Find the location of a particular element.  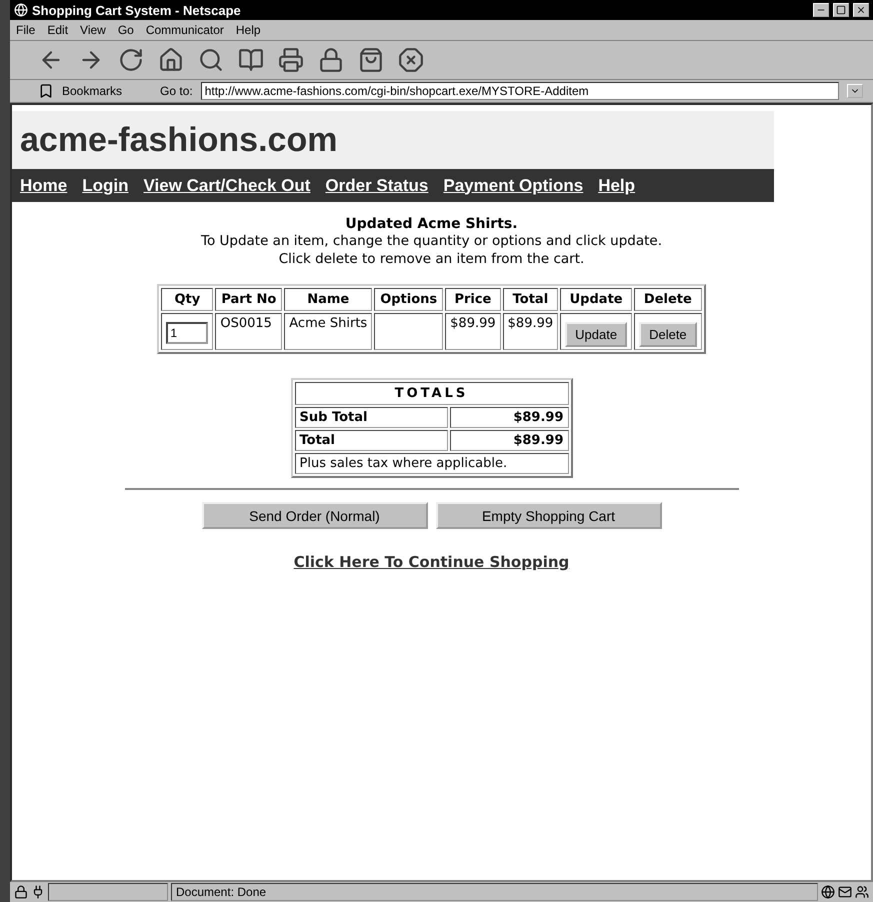

menu-item: Edit is located at coordinates (57, 30).